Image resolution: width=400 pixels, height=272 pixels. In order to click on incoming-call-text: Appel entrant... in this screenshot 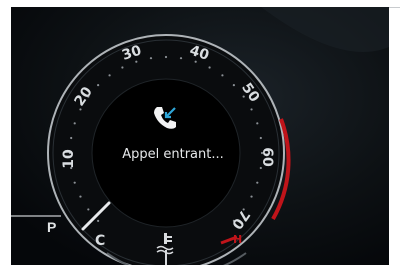, I will do `click(173, 154)`.